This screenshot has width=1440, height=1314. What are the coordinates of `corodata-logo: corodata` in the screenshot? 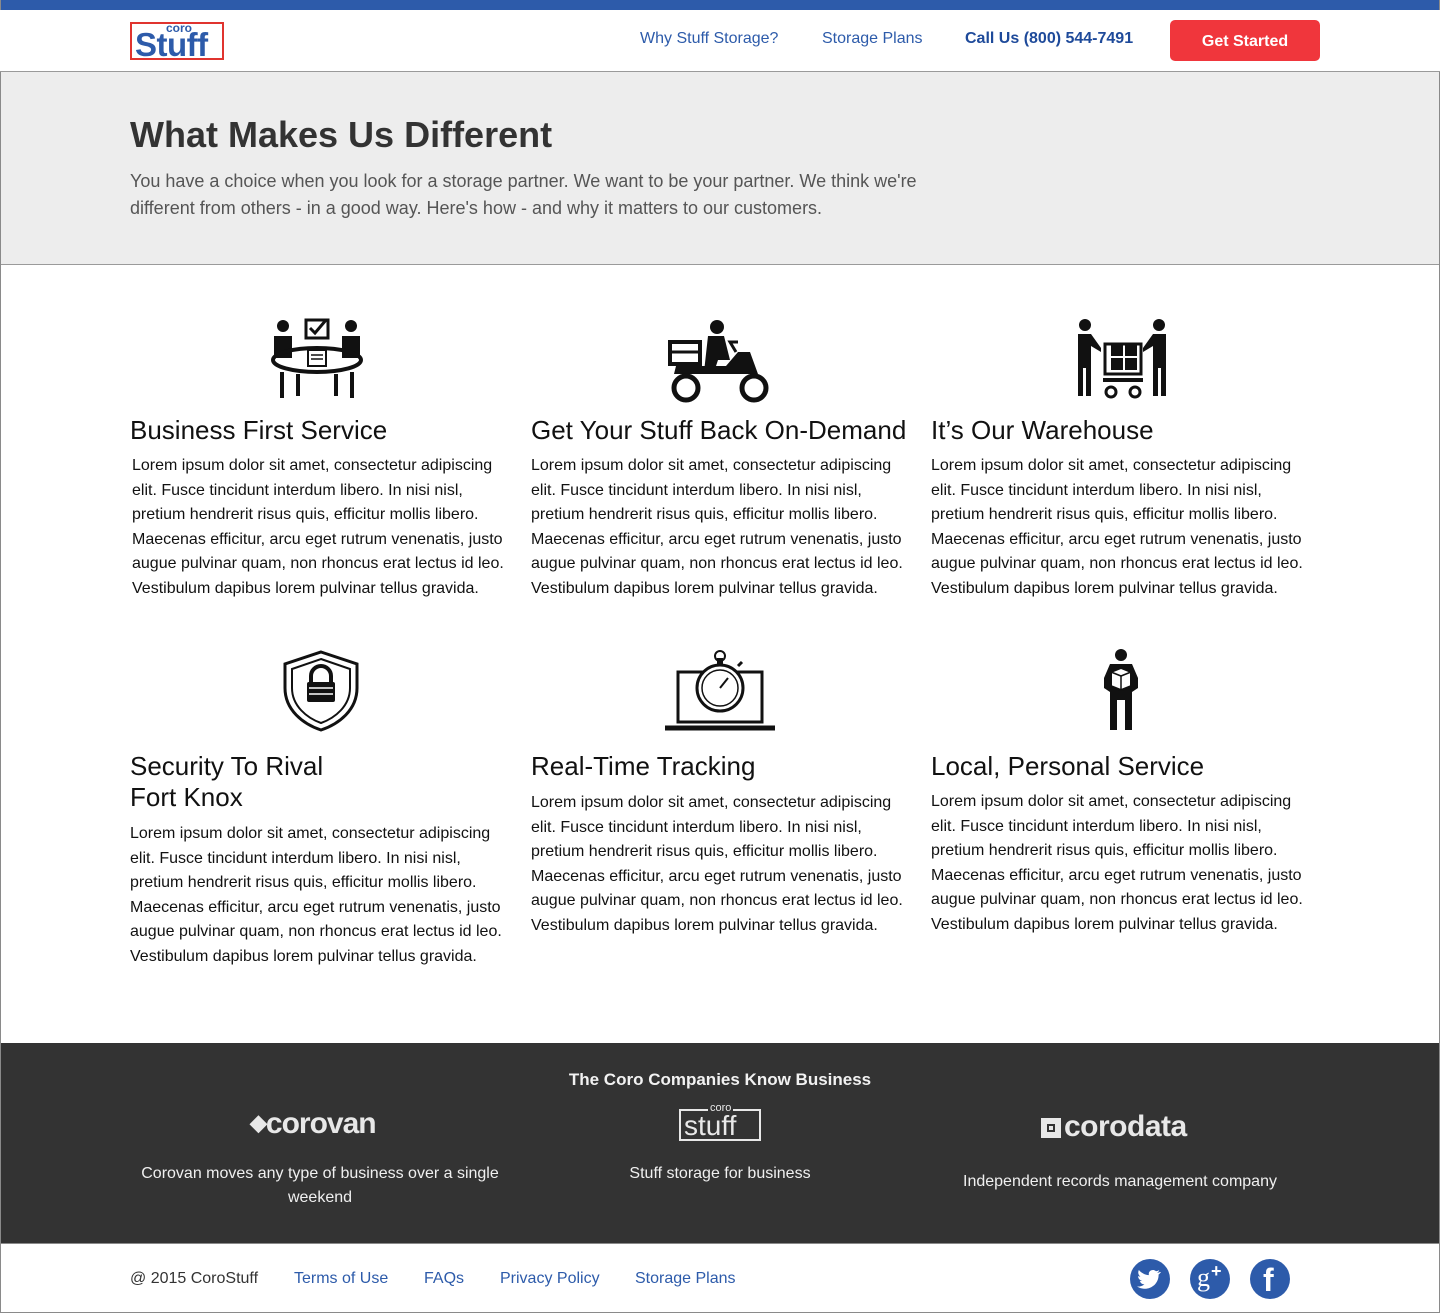 It's located at (1114, 1127).